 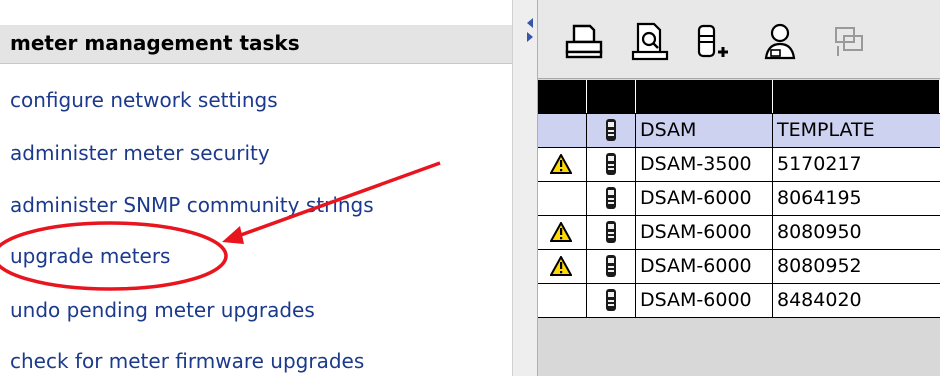 I want to click on serial-number-cell: 5170217, so click(x=819, y=164).